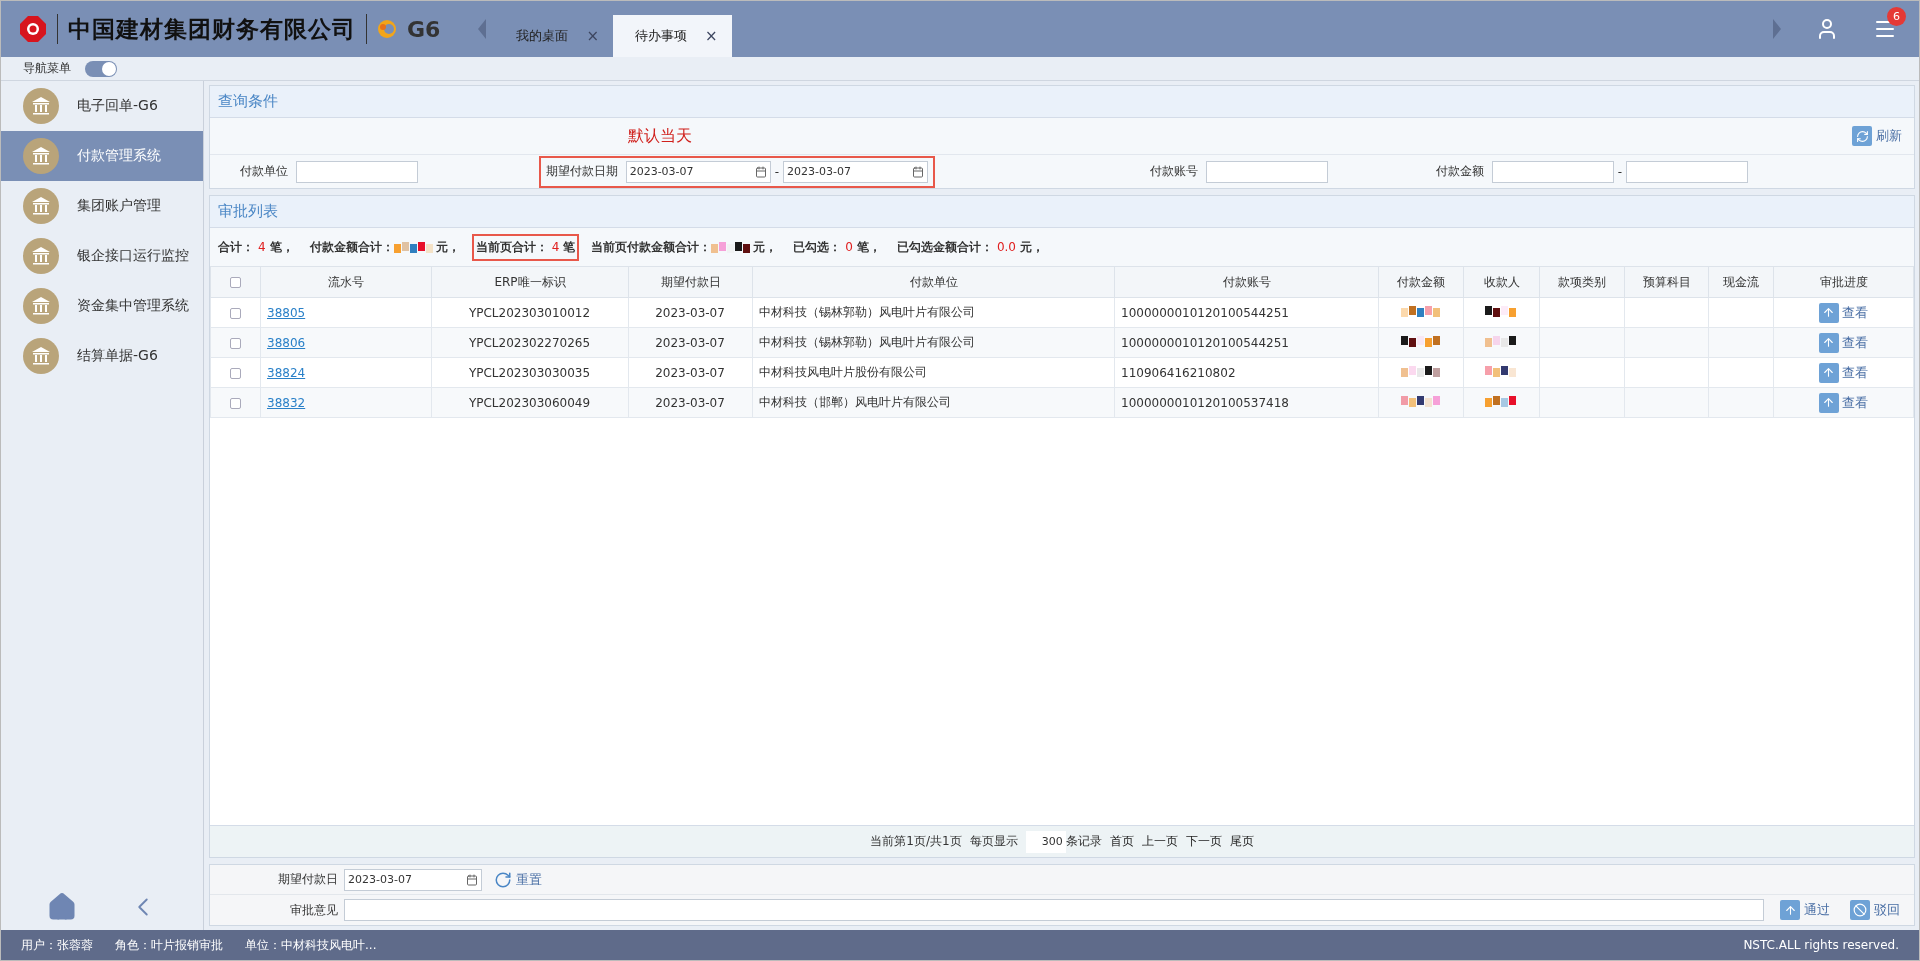 The height and width of the screenshot is (961, 1920). What do you see at coordinates (684, 247) in the screenshot?
I see `summary-item: 当前页付款金额合计： 元，` at bounding box center [684, 247].